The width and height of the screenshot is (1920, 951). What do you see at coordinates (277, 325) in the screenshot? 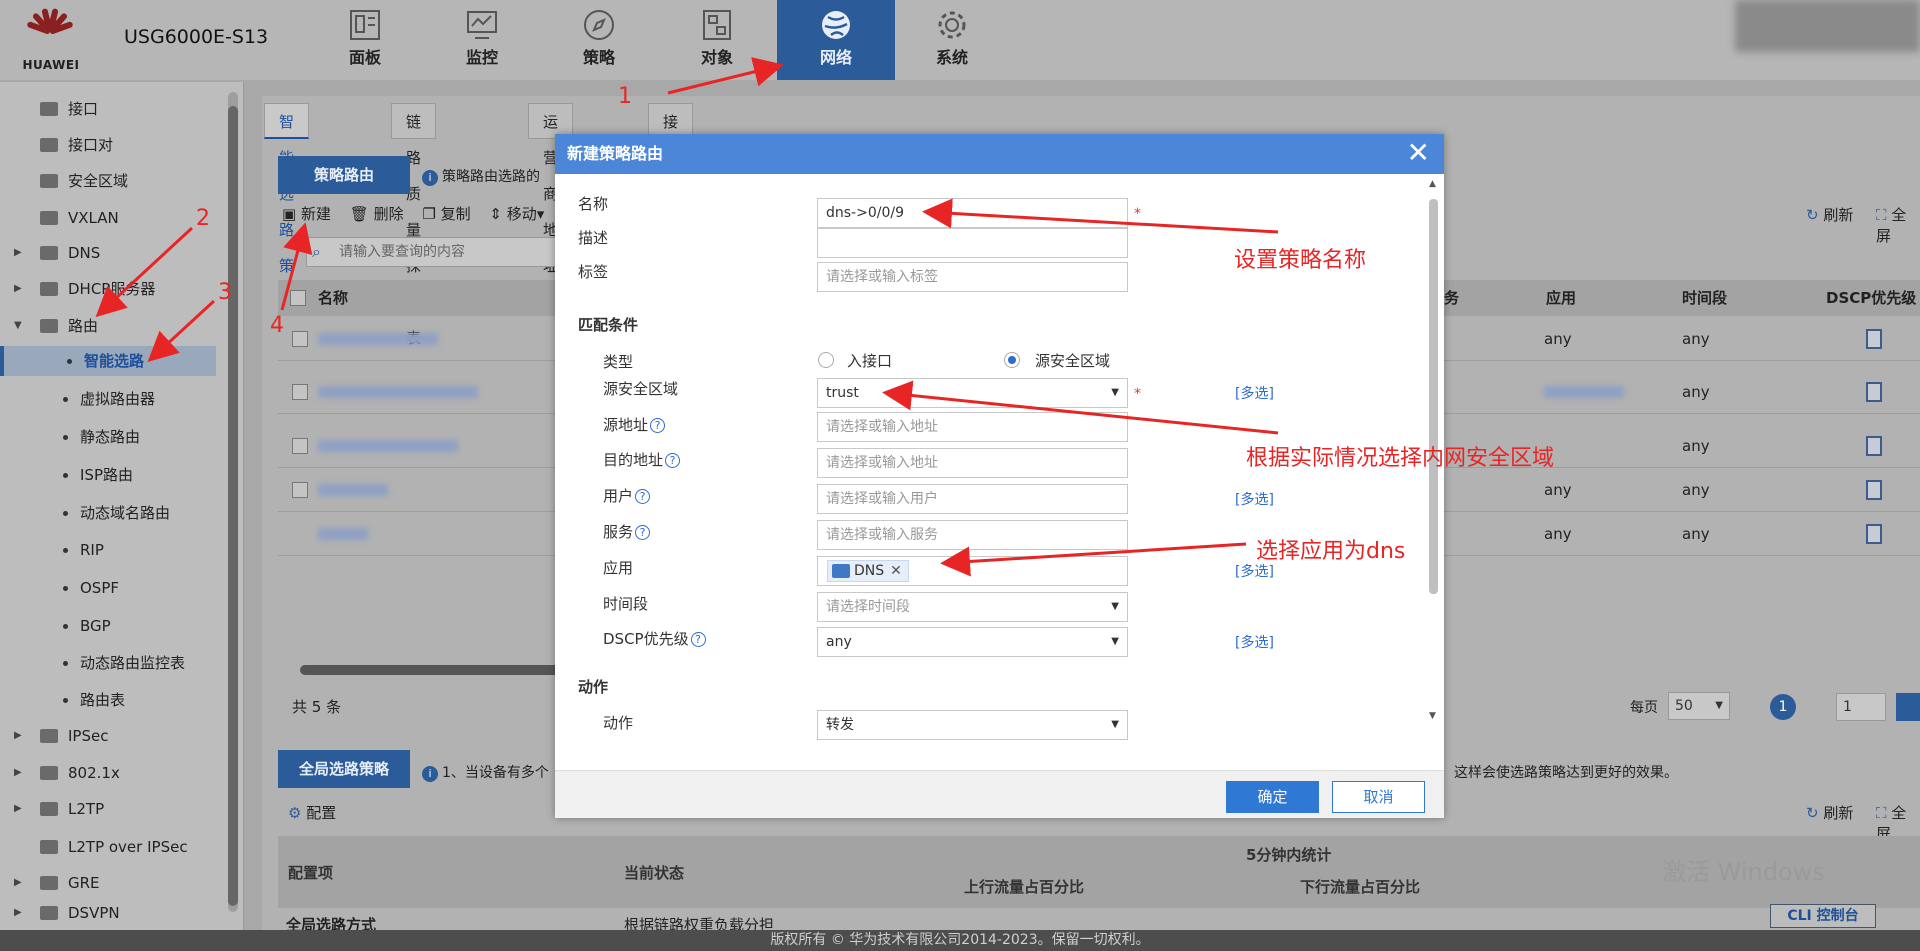
I see `annotation-number-4: 4` at bounding box center [277, 325].